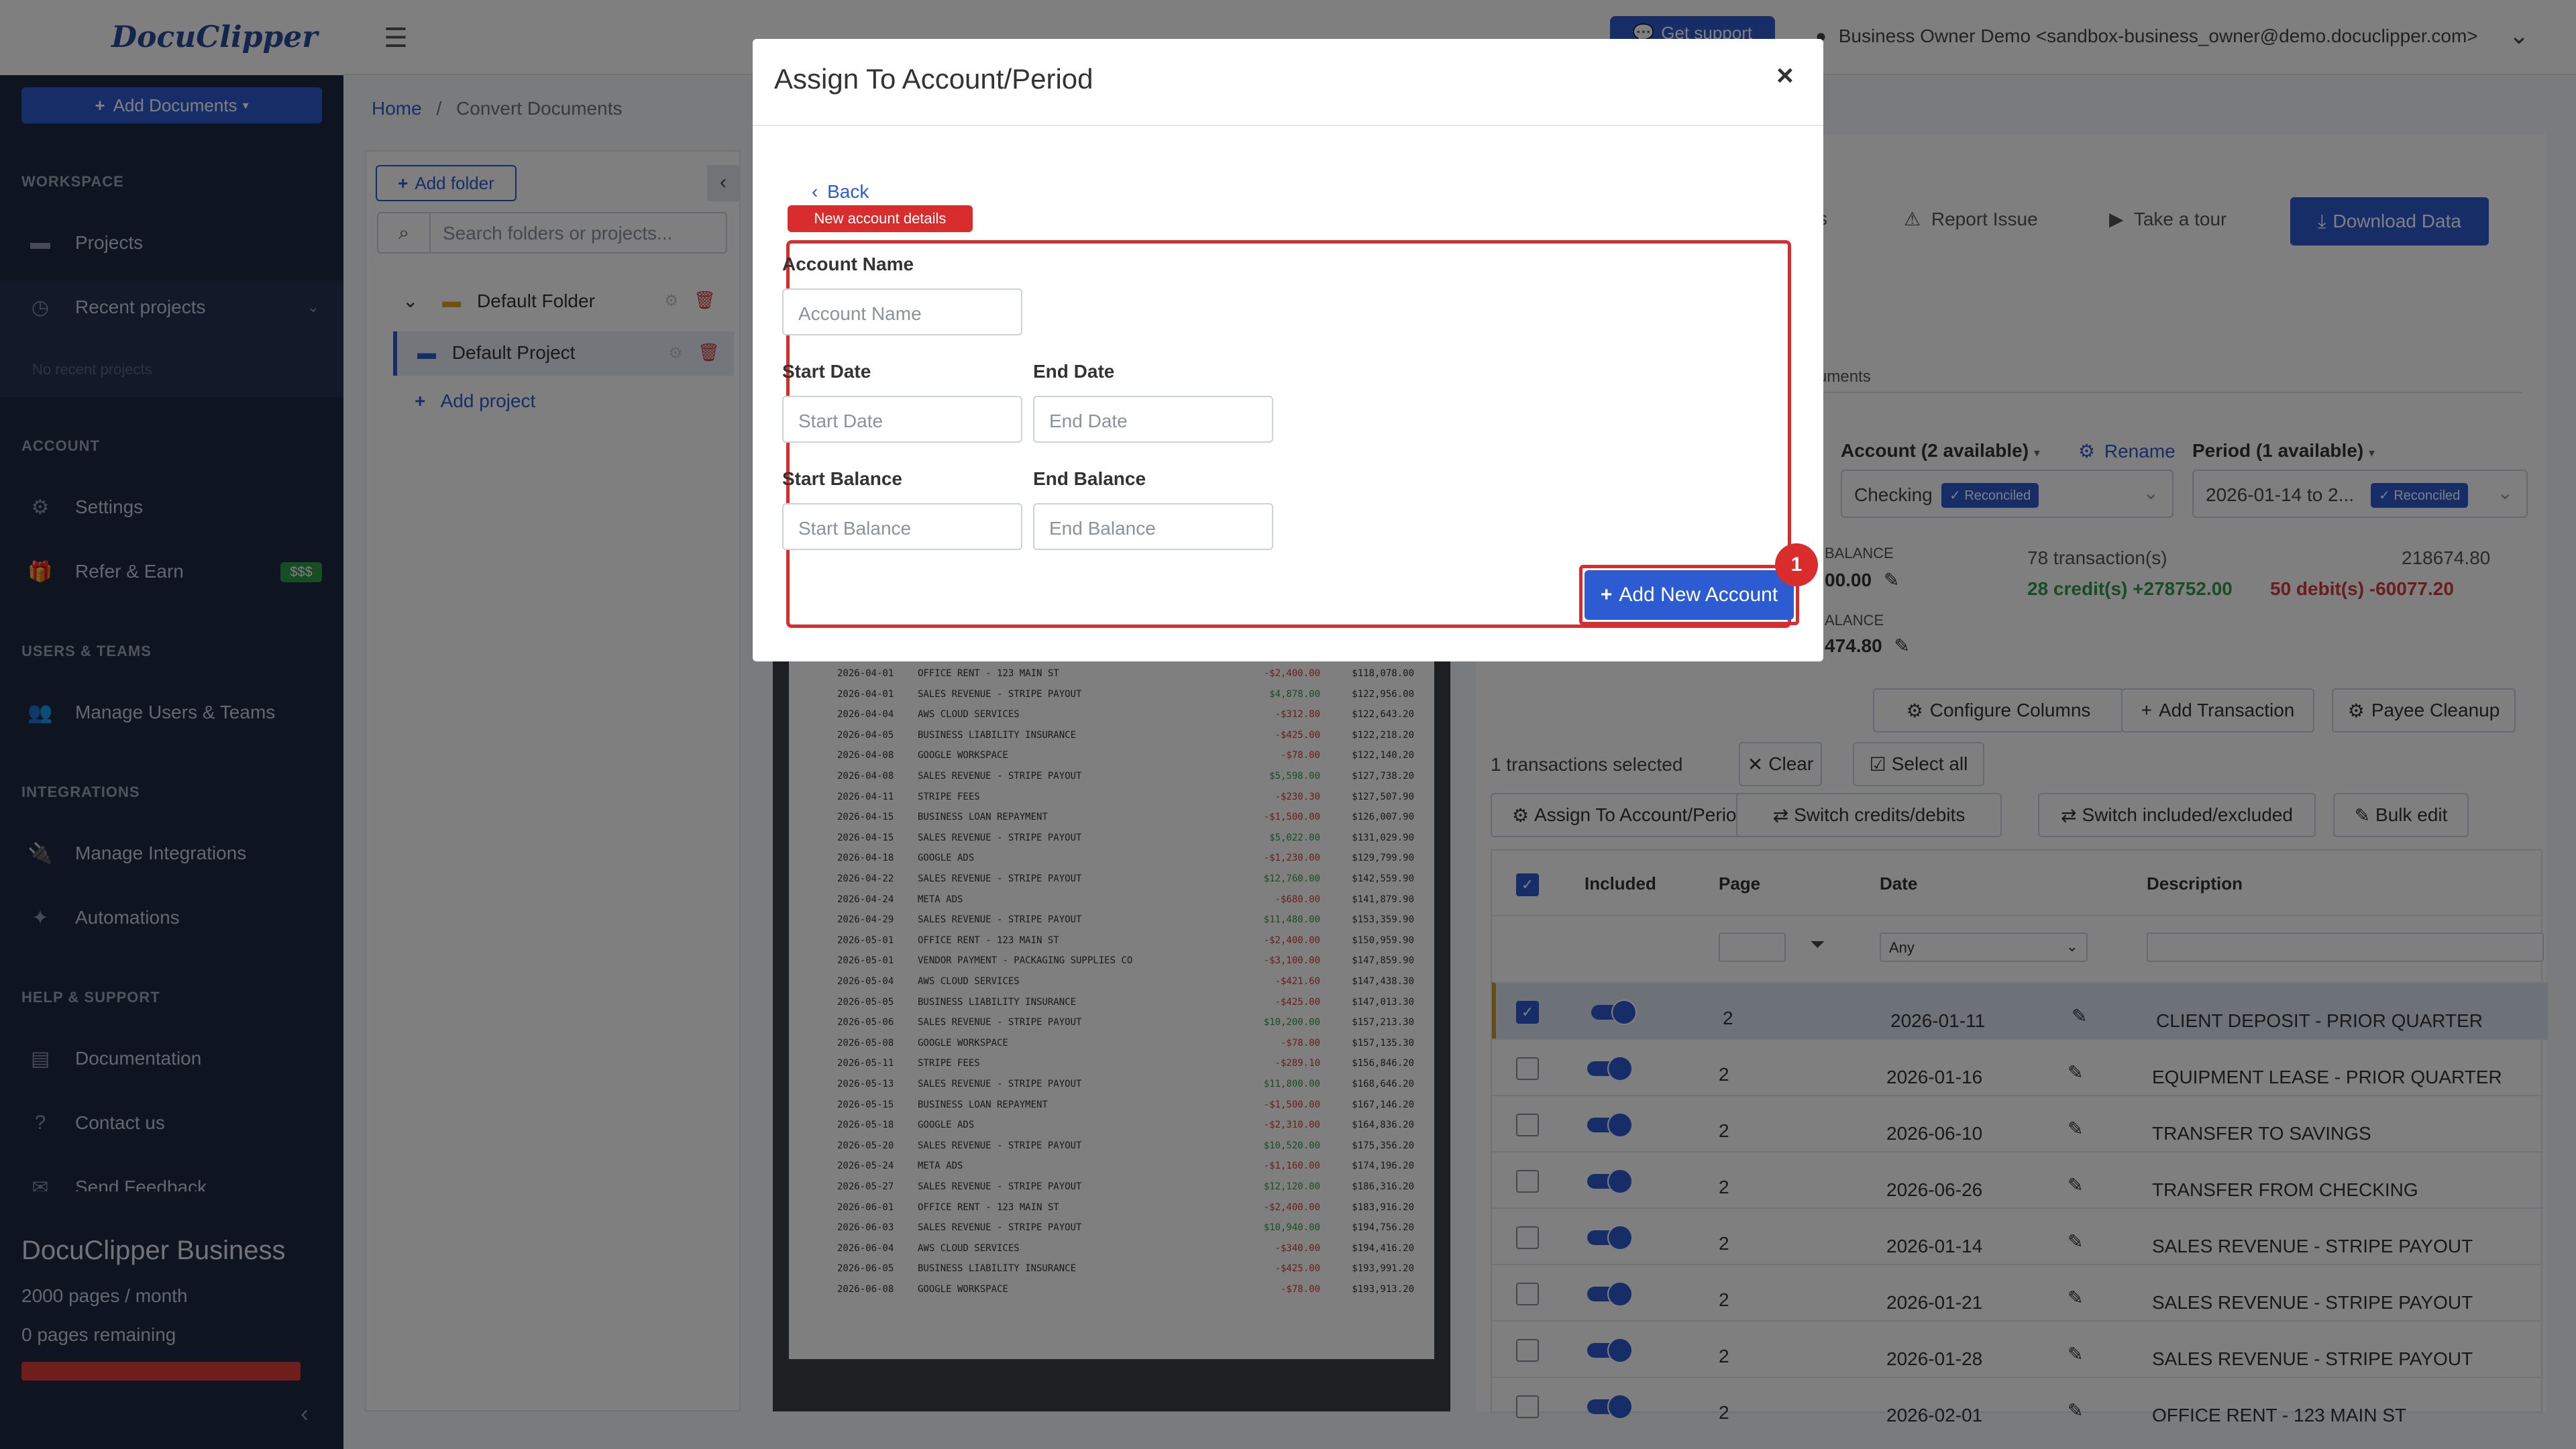 The height and width of the screenshot is (1449, 2576). Describe the element at coordinates (848, 264) in the screenshot. I see `account-name-label: Account Name` at that location.